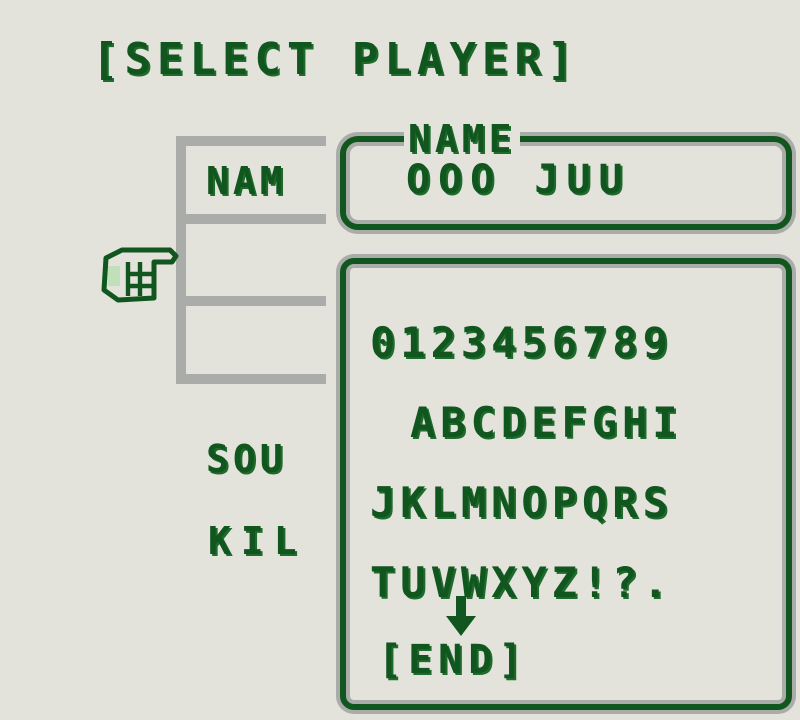 The width and height of the screenshot is (800, 720). What do you see at coordinates (251, 141) in the screenshot?
I see `slot-divider-top` at bounding box center [251, 141].